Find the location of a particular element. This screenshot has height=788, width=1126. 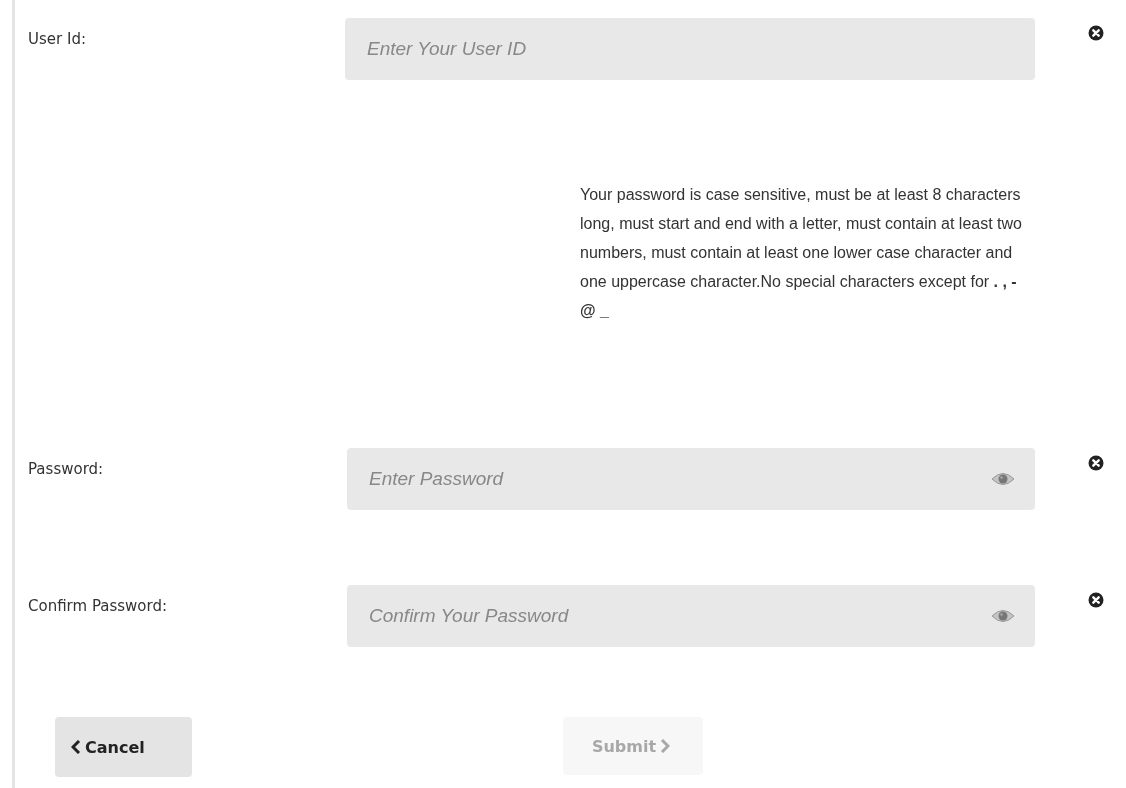

field-label: User Id: is located at coordinates (57, 39).